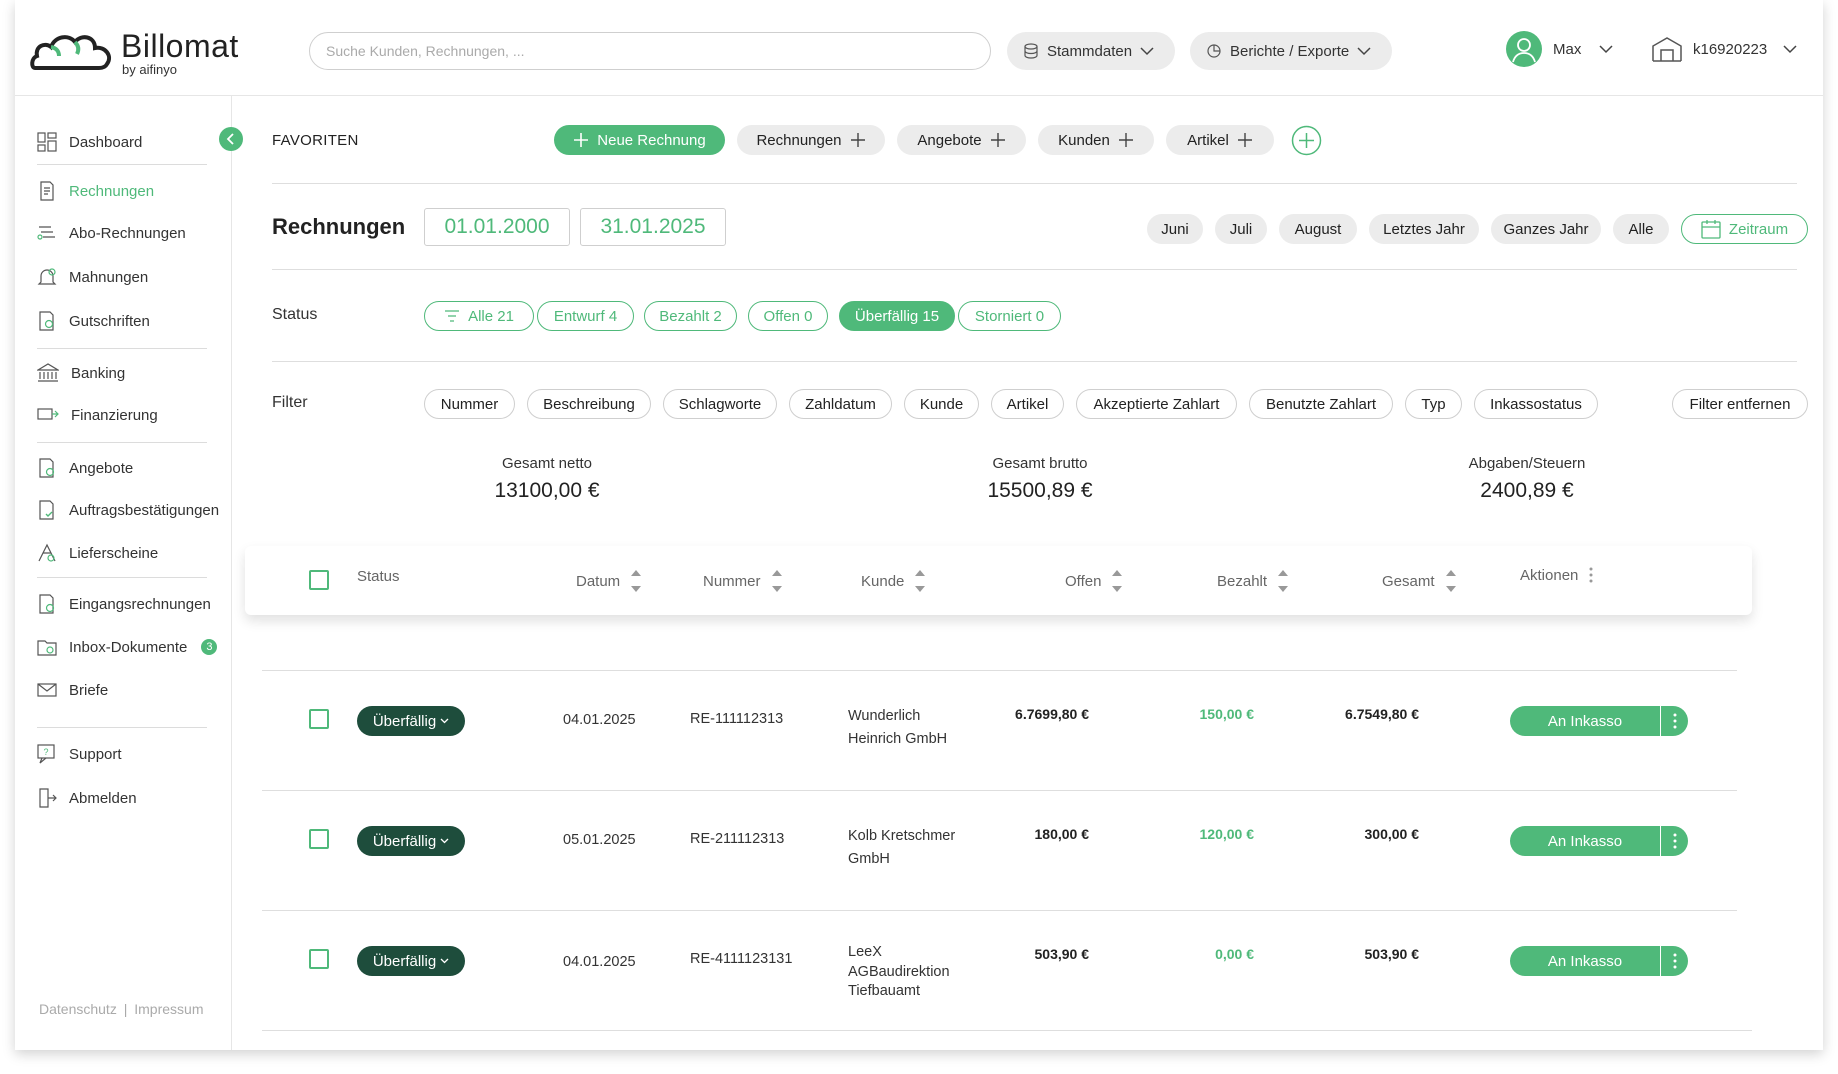  I want to click on row-number: RE-4111123131, so click(741, 959).